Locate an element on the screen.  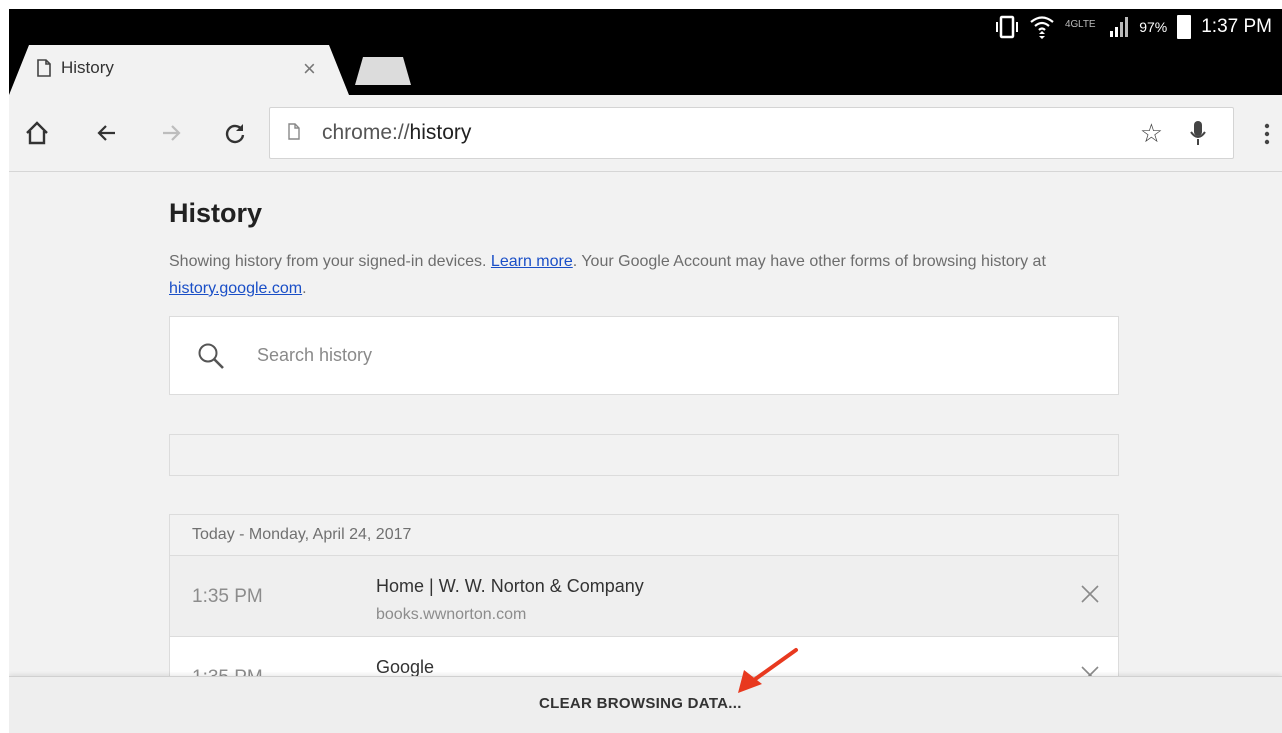
battery-icon is located at coordinates (1184, 27).